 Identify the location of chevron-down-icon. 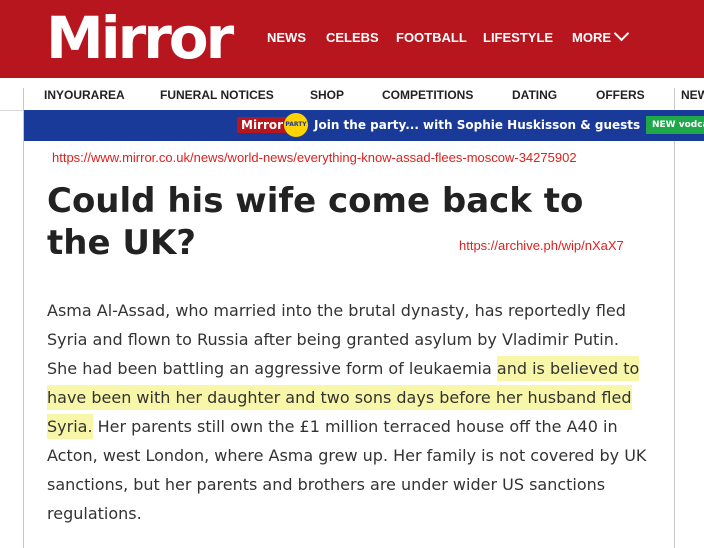
(621, 33).